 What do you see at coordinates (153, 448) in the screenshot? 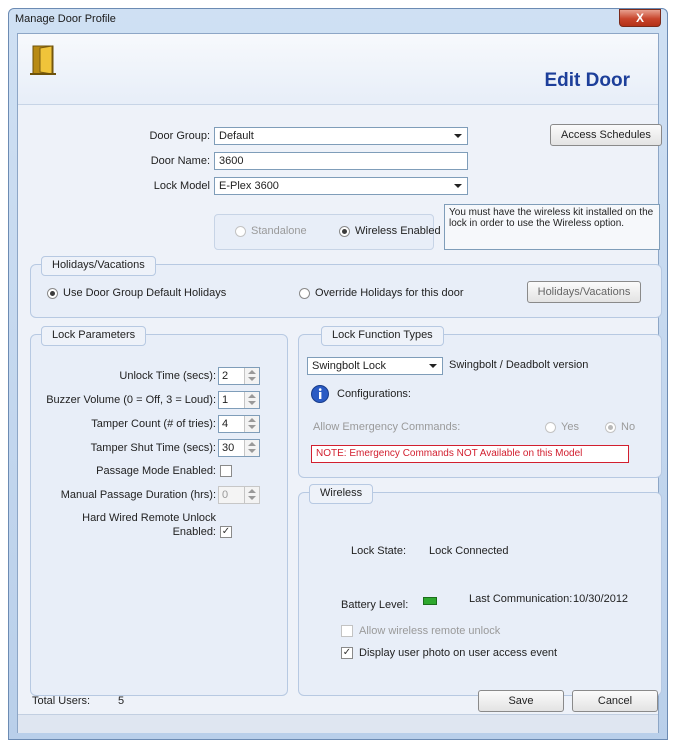
I see `tamper-shut-time-label: Tamper Shut Time (secs):` at bounding box center [153, 448].